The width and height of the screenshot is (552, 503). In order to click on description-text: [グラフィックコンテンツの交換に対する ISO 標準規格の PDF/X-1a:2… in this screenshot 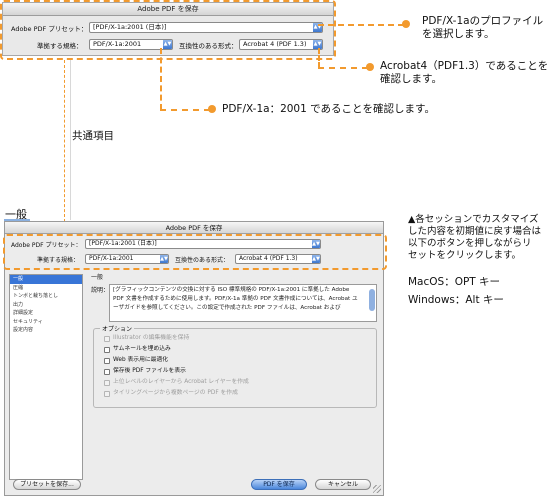, I will do `click(235, 299)`.